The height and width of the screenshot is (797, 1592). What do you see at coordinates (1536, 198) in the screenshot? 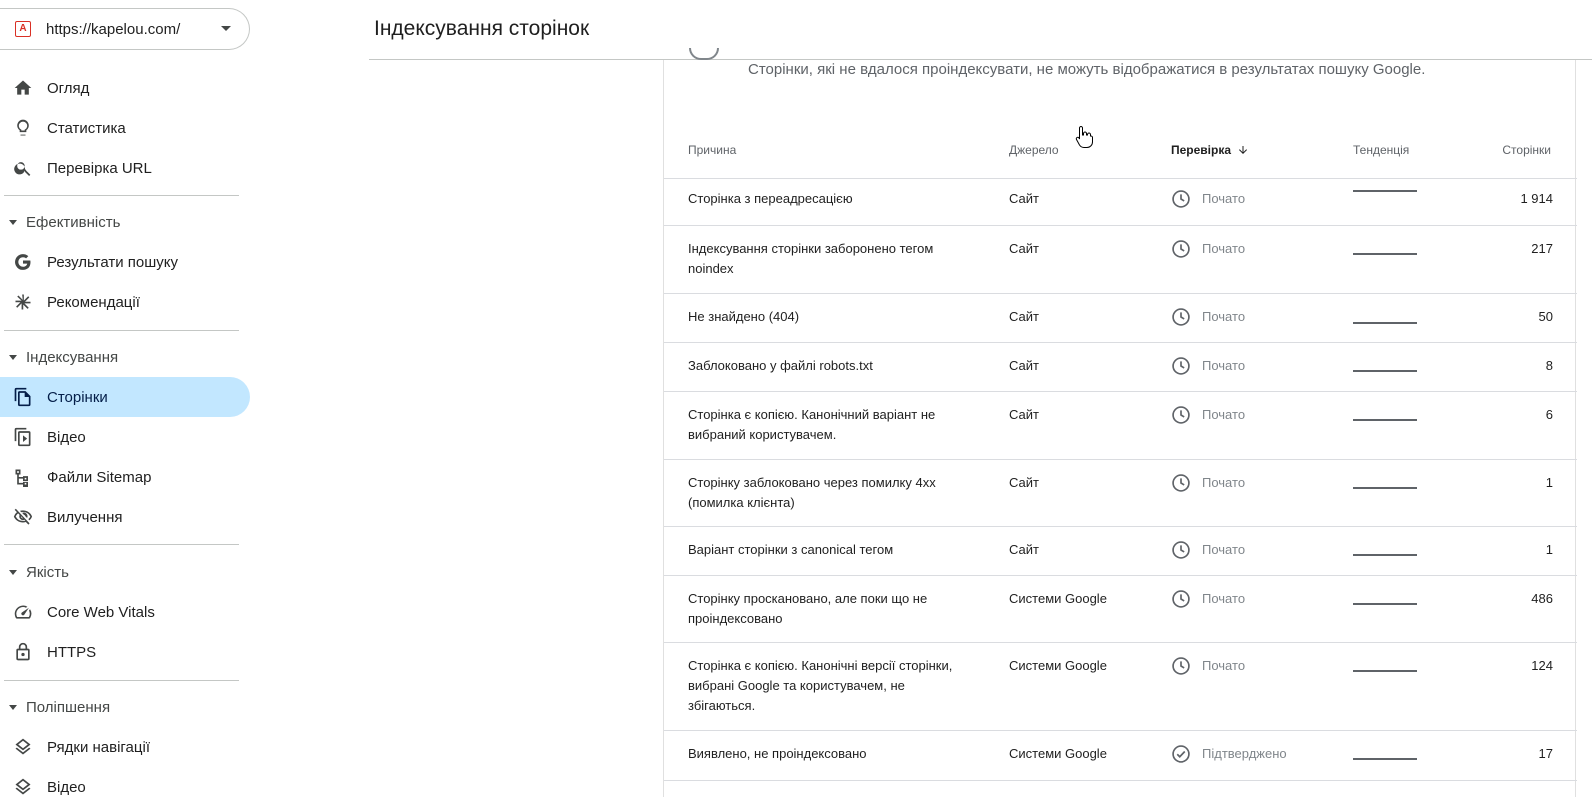
I see `cell-pages-count: 1 914` at bounding box center [1536, 198].